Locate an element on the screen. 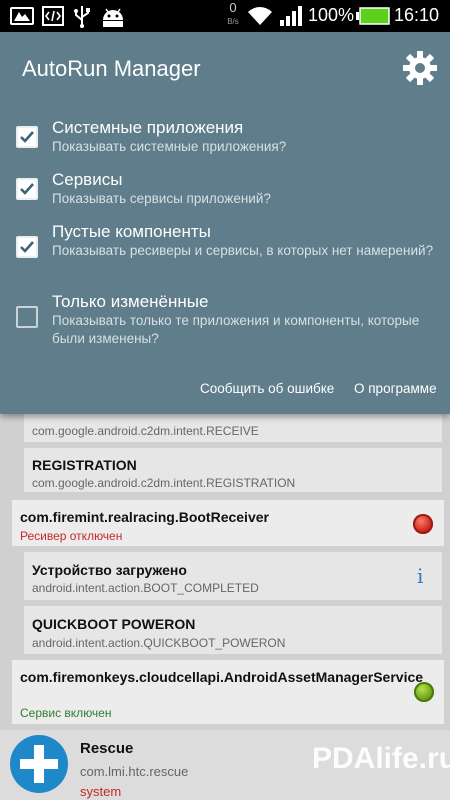 This screenshot has width=450, height=800. component-name: Устройство загружено is located at coordinates (109, 570).